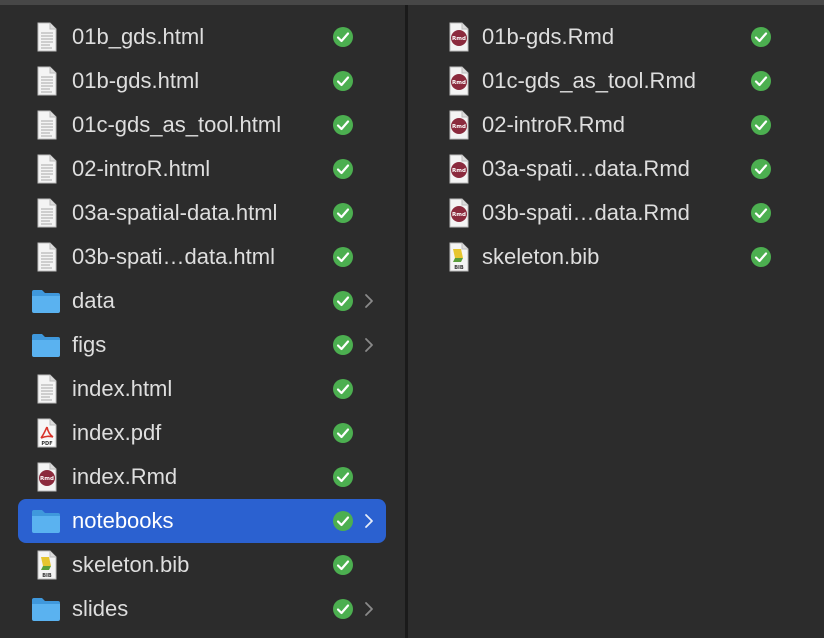  I want to click on folder-name: slides, so click(100, 608).